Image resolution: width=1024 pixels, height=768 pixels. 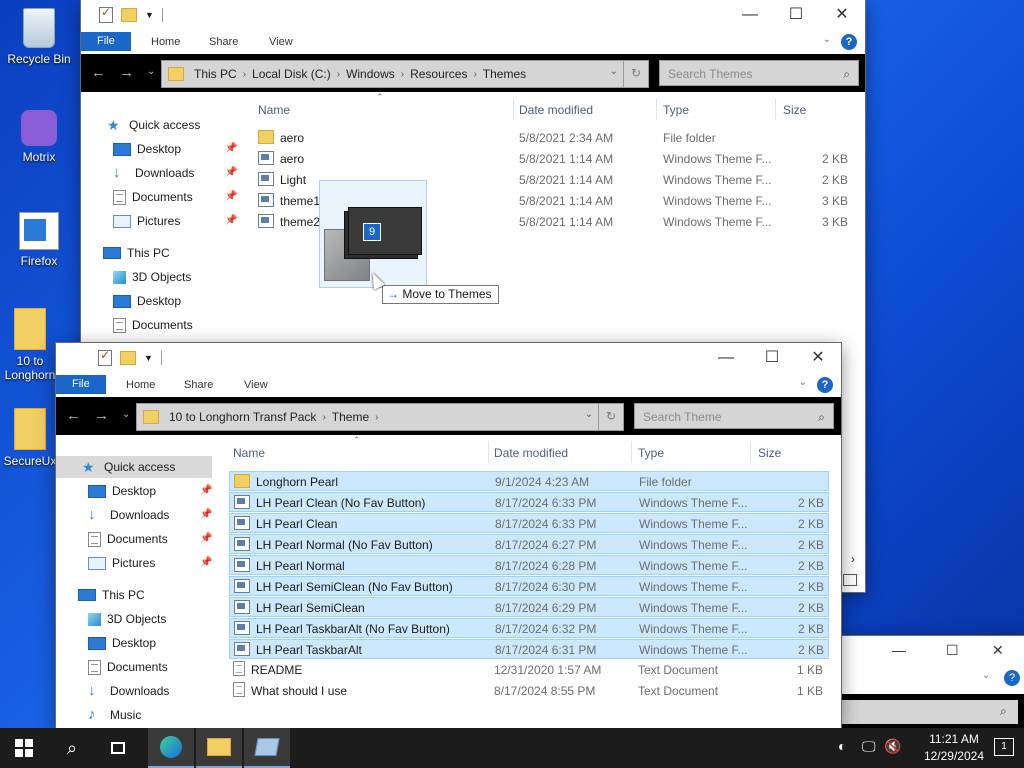 I want to click on nav-downloads-pc: ↓ Downloads, so click(x=128, y=691).